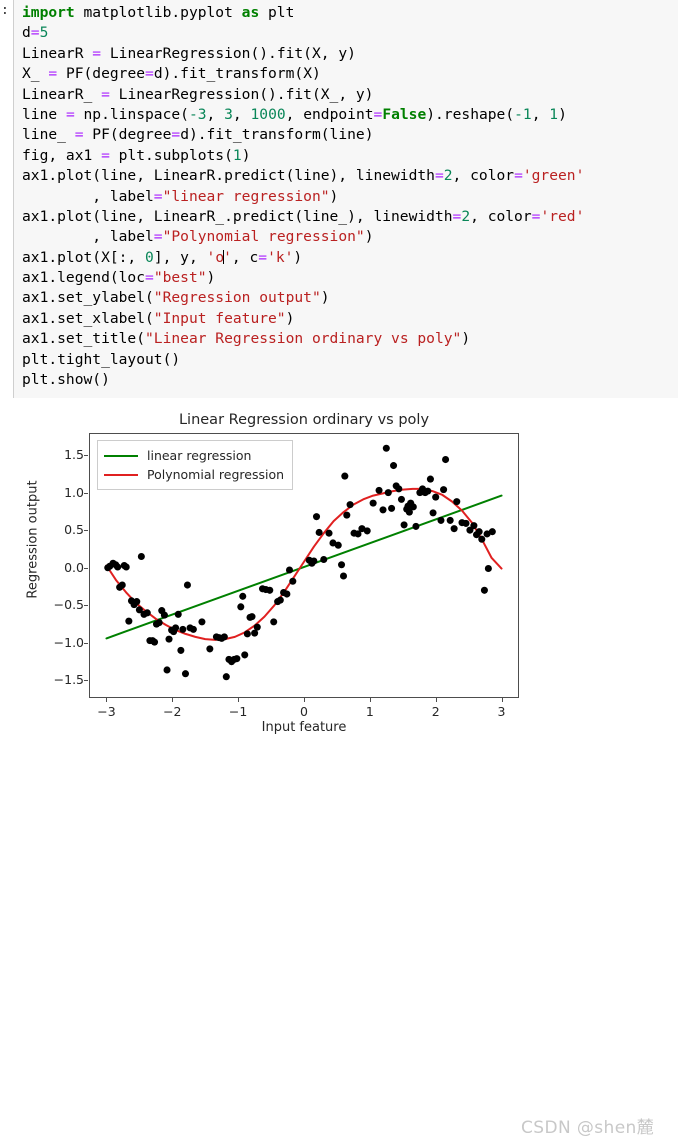 This screenshot has height=1138, width=678. Describe the element at coordinates (237, 298) in the screenshot. I see `code-token: "Regression output"` at that location.